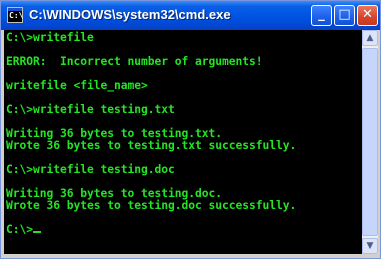 This screenshot has height=259, width=381. Describe the element at coordinates (20, 229) in the screenshot. I see `console-prompt: C:\>` at that location.